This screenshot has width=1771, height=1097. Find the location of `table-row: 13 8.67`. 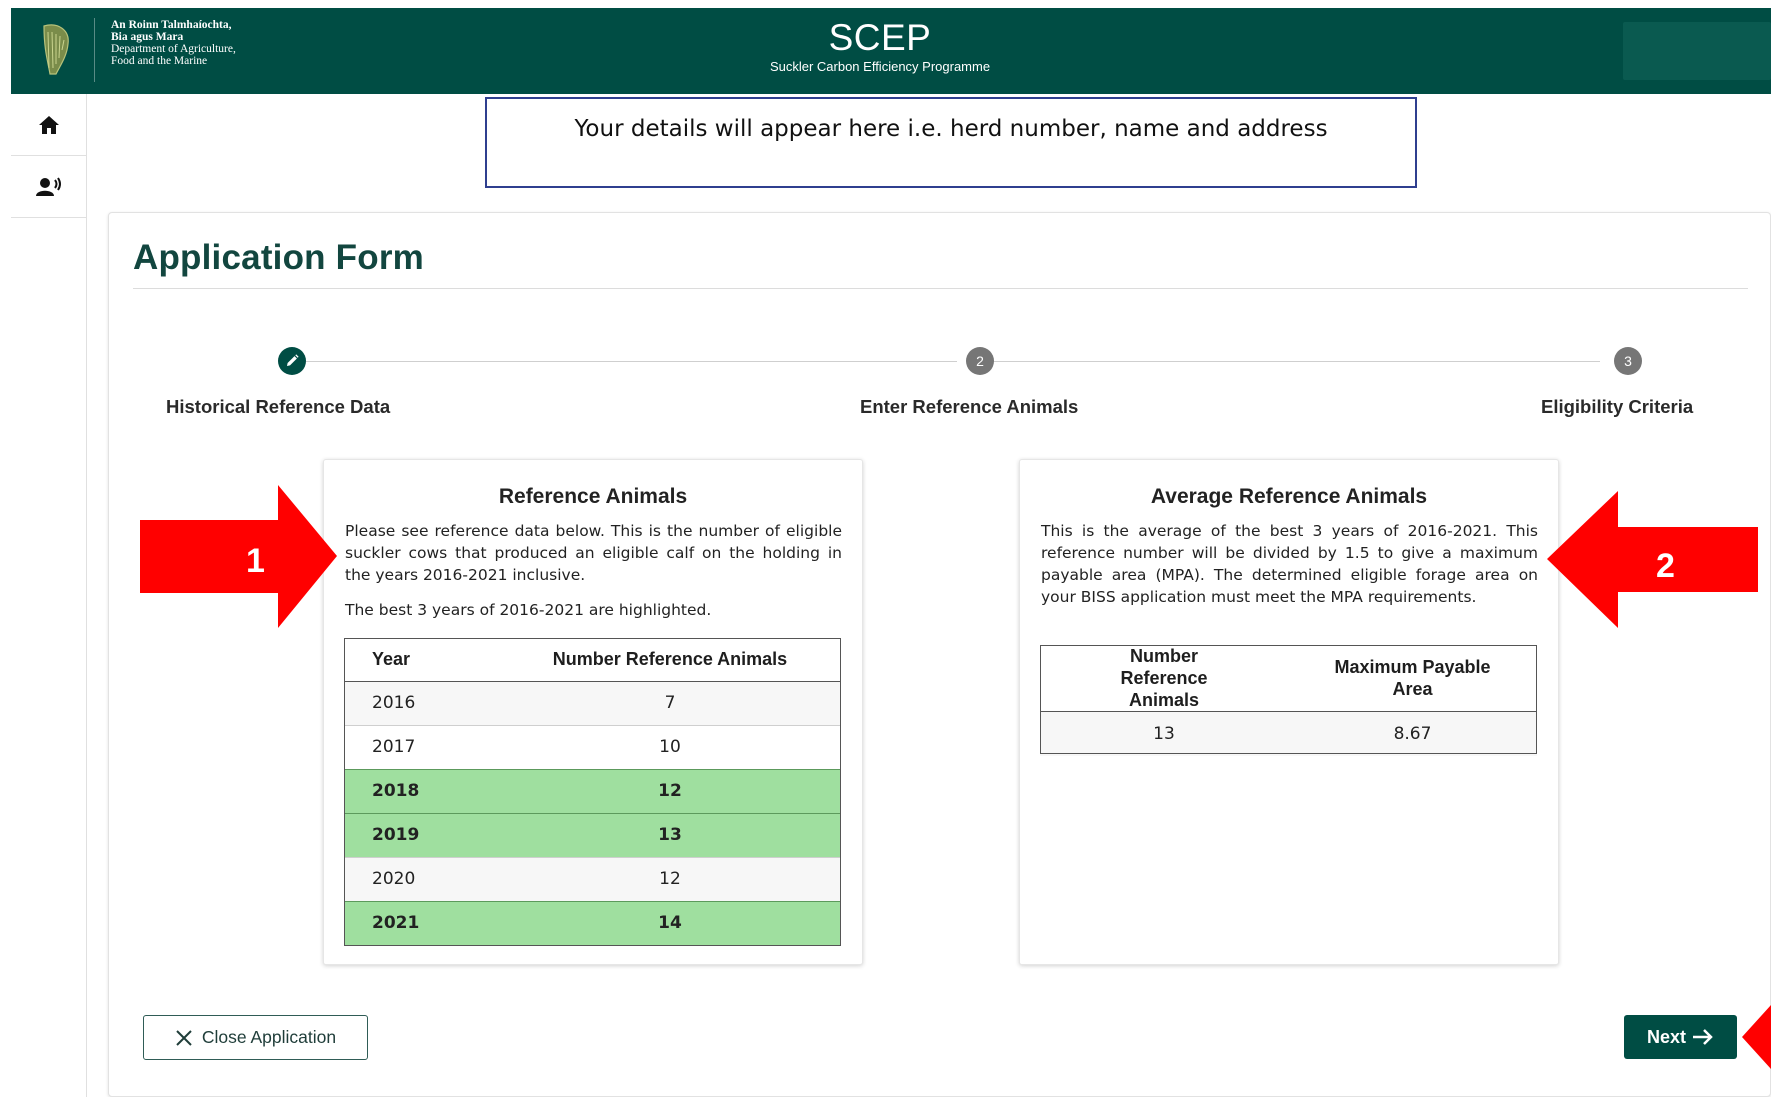

table-row: 13 8.67 is located at coordinates (1288, 733).